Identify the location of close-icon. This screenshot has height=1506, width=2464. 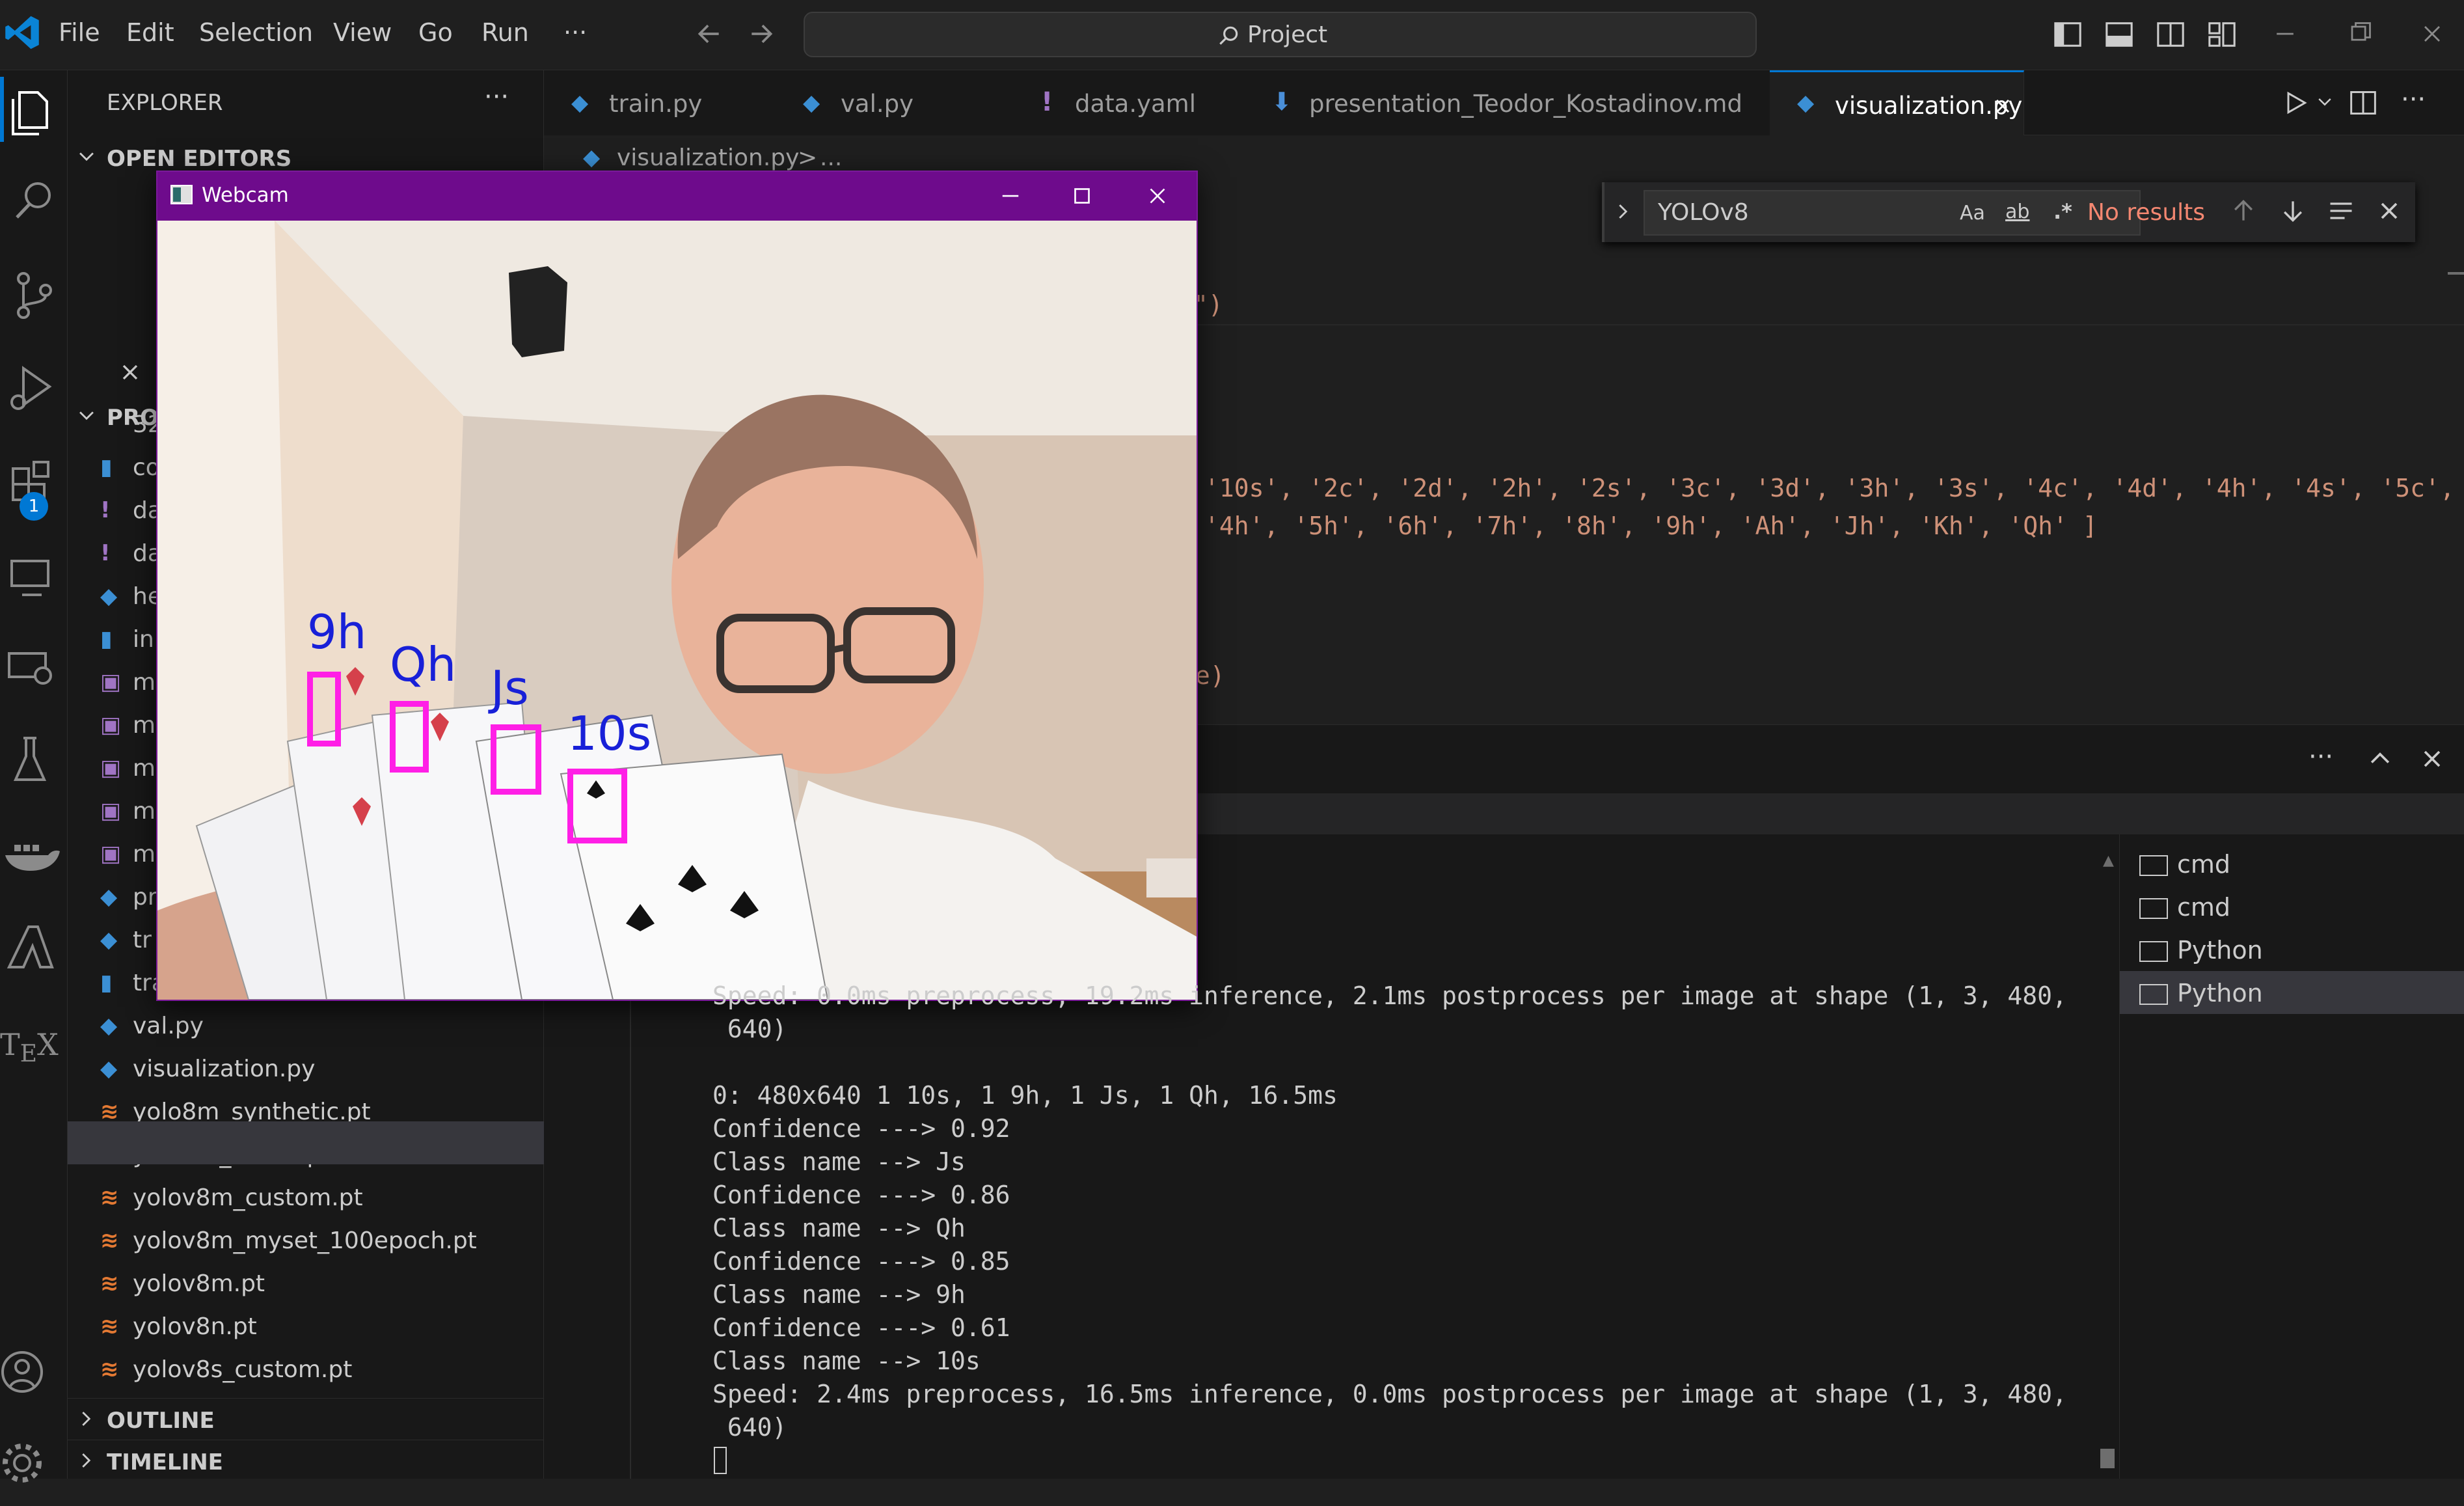
(130, 372).